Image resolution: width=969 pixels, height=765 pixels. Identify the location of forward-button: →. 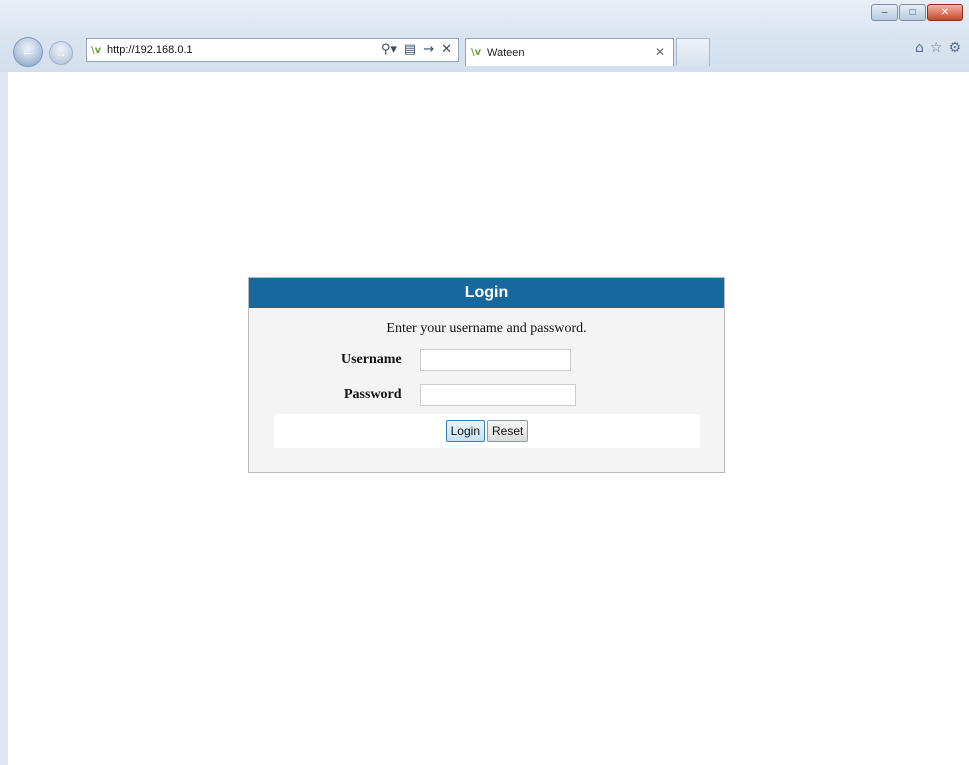
(61, 53).